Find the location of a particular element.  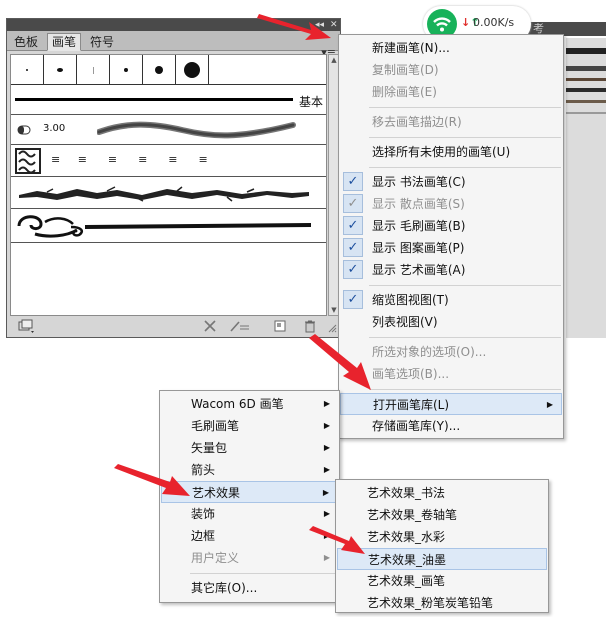

menu-item-vector-packs: 矢量包 ▶ is located at coordinates (249, 448).